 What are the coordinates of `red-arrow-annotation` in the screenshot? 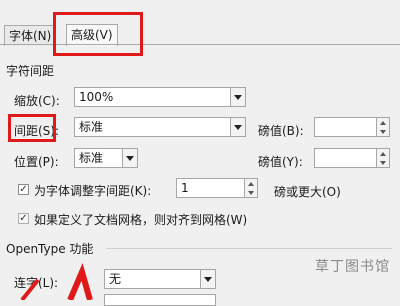 It's located at (56, 281).